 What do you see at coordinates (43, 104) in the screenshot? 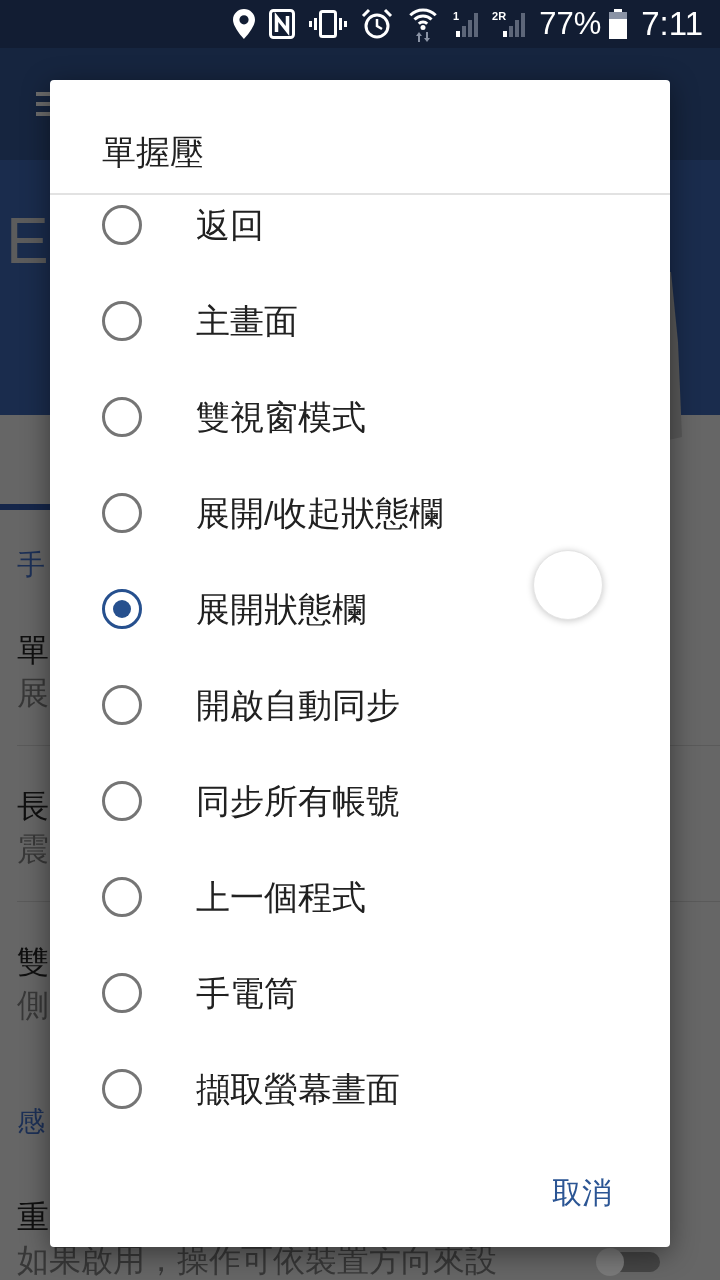
I see `menu-icon` at bounding box center [43, 104].